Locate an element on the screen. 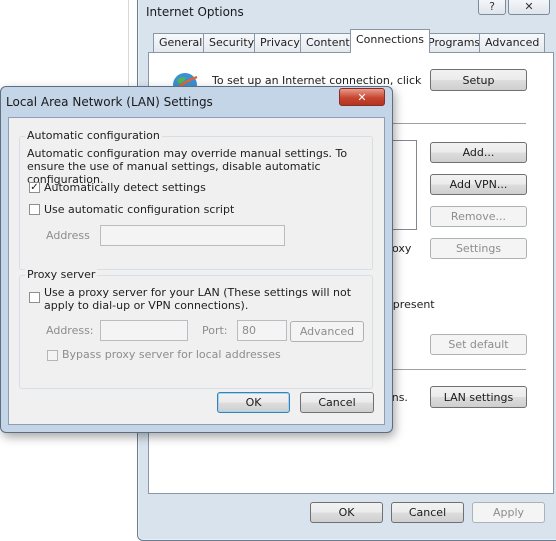 The width and height of the screenshot is (556, 541). tab-label: Advanced is located at coordinates (512, 42).